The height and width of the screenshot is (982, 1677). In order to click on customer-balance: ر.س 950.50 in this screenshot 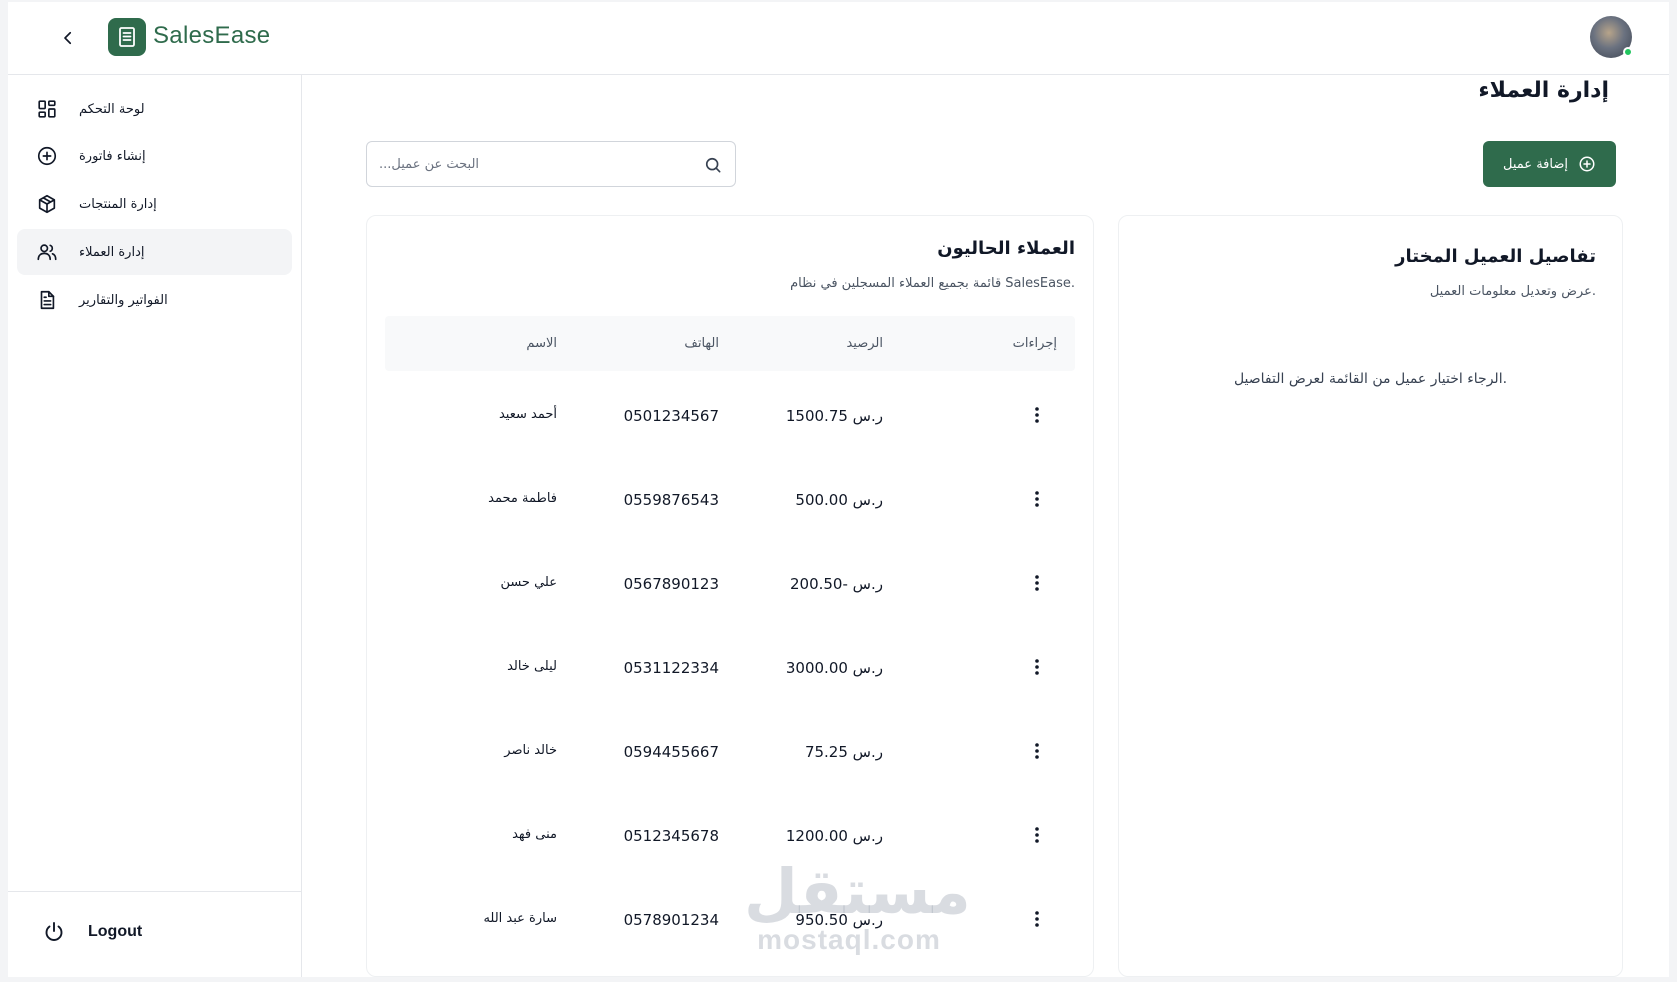, I will do `click(839, 920)`.